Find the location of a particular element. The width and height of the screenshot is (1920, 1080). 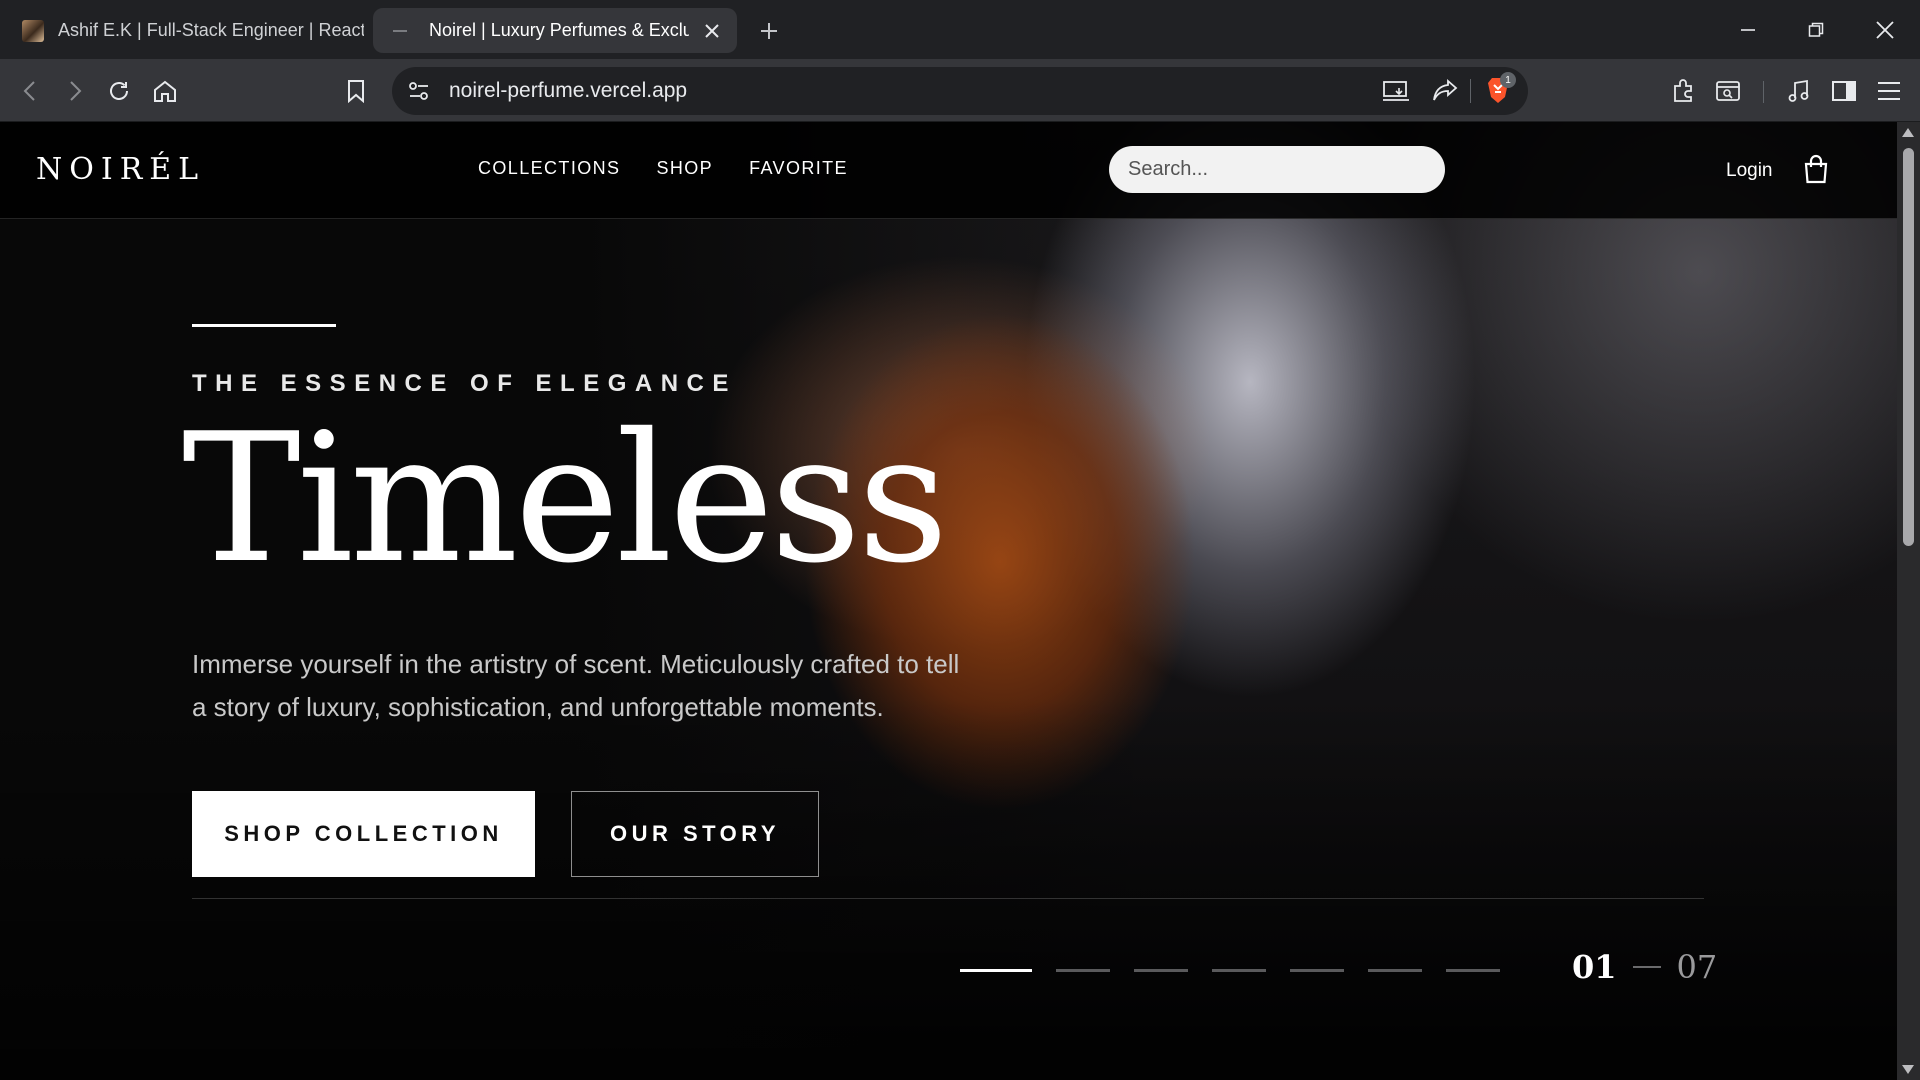

tab-search-button is located at coordinates (1728, 91).